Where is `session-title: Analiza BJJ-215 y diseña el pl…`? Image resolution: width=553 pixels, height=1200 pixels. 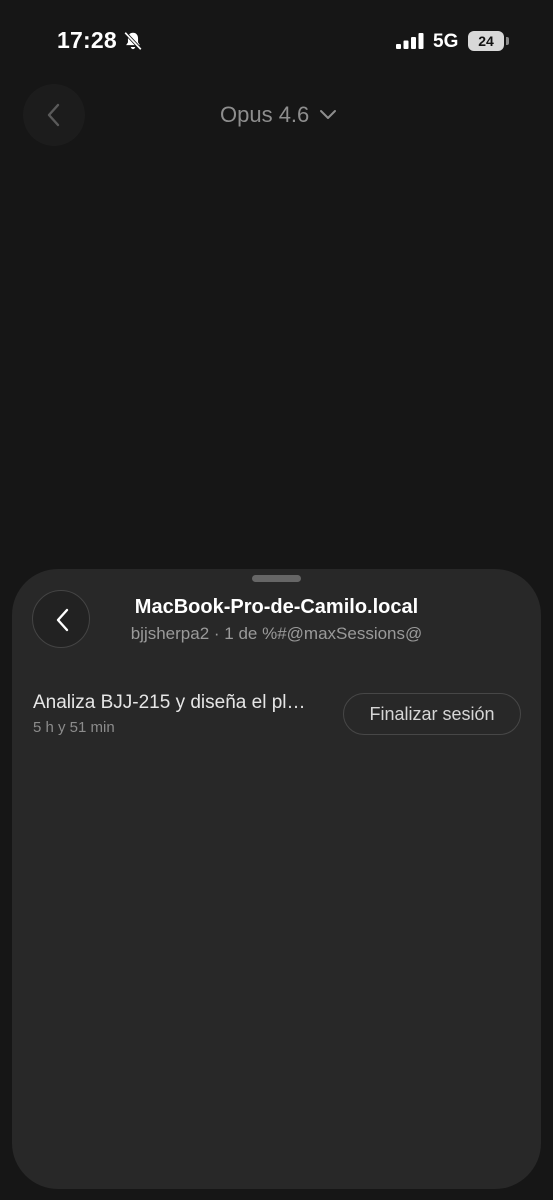 session-title: Analiza BJJ-215 y diseña el pl… is located at coordinates (169, 702).